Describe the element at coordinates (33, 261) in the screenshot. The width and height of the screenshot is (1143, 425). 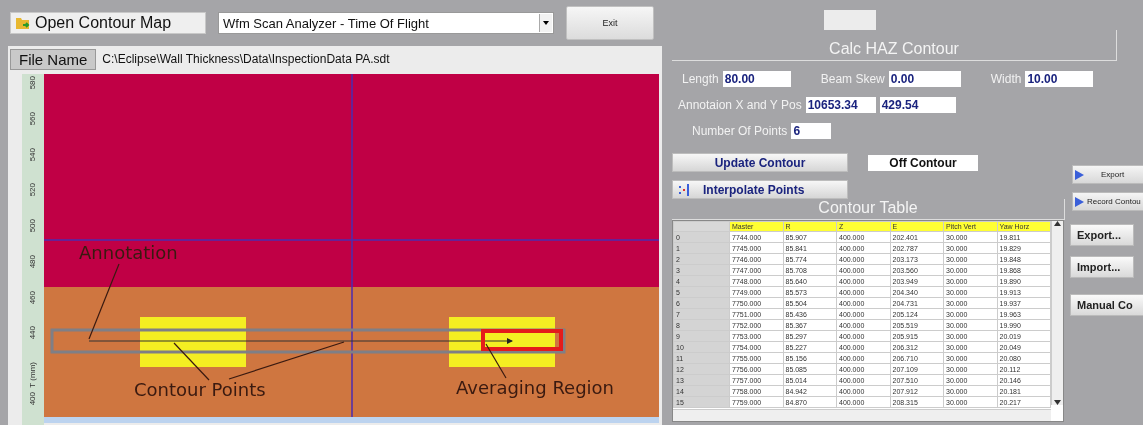
I see `axis-tick-label: 480` at that location.